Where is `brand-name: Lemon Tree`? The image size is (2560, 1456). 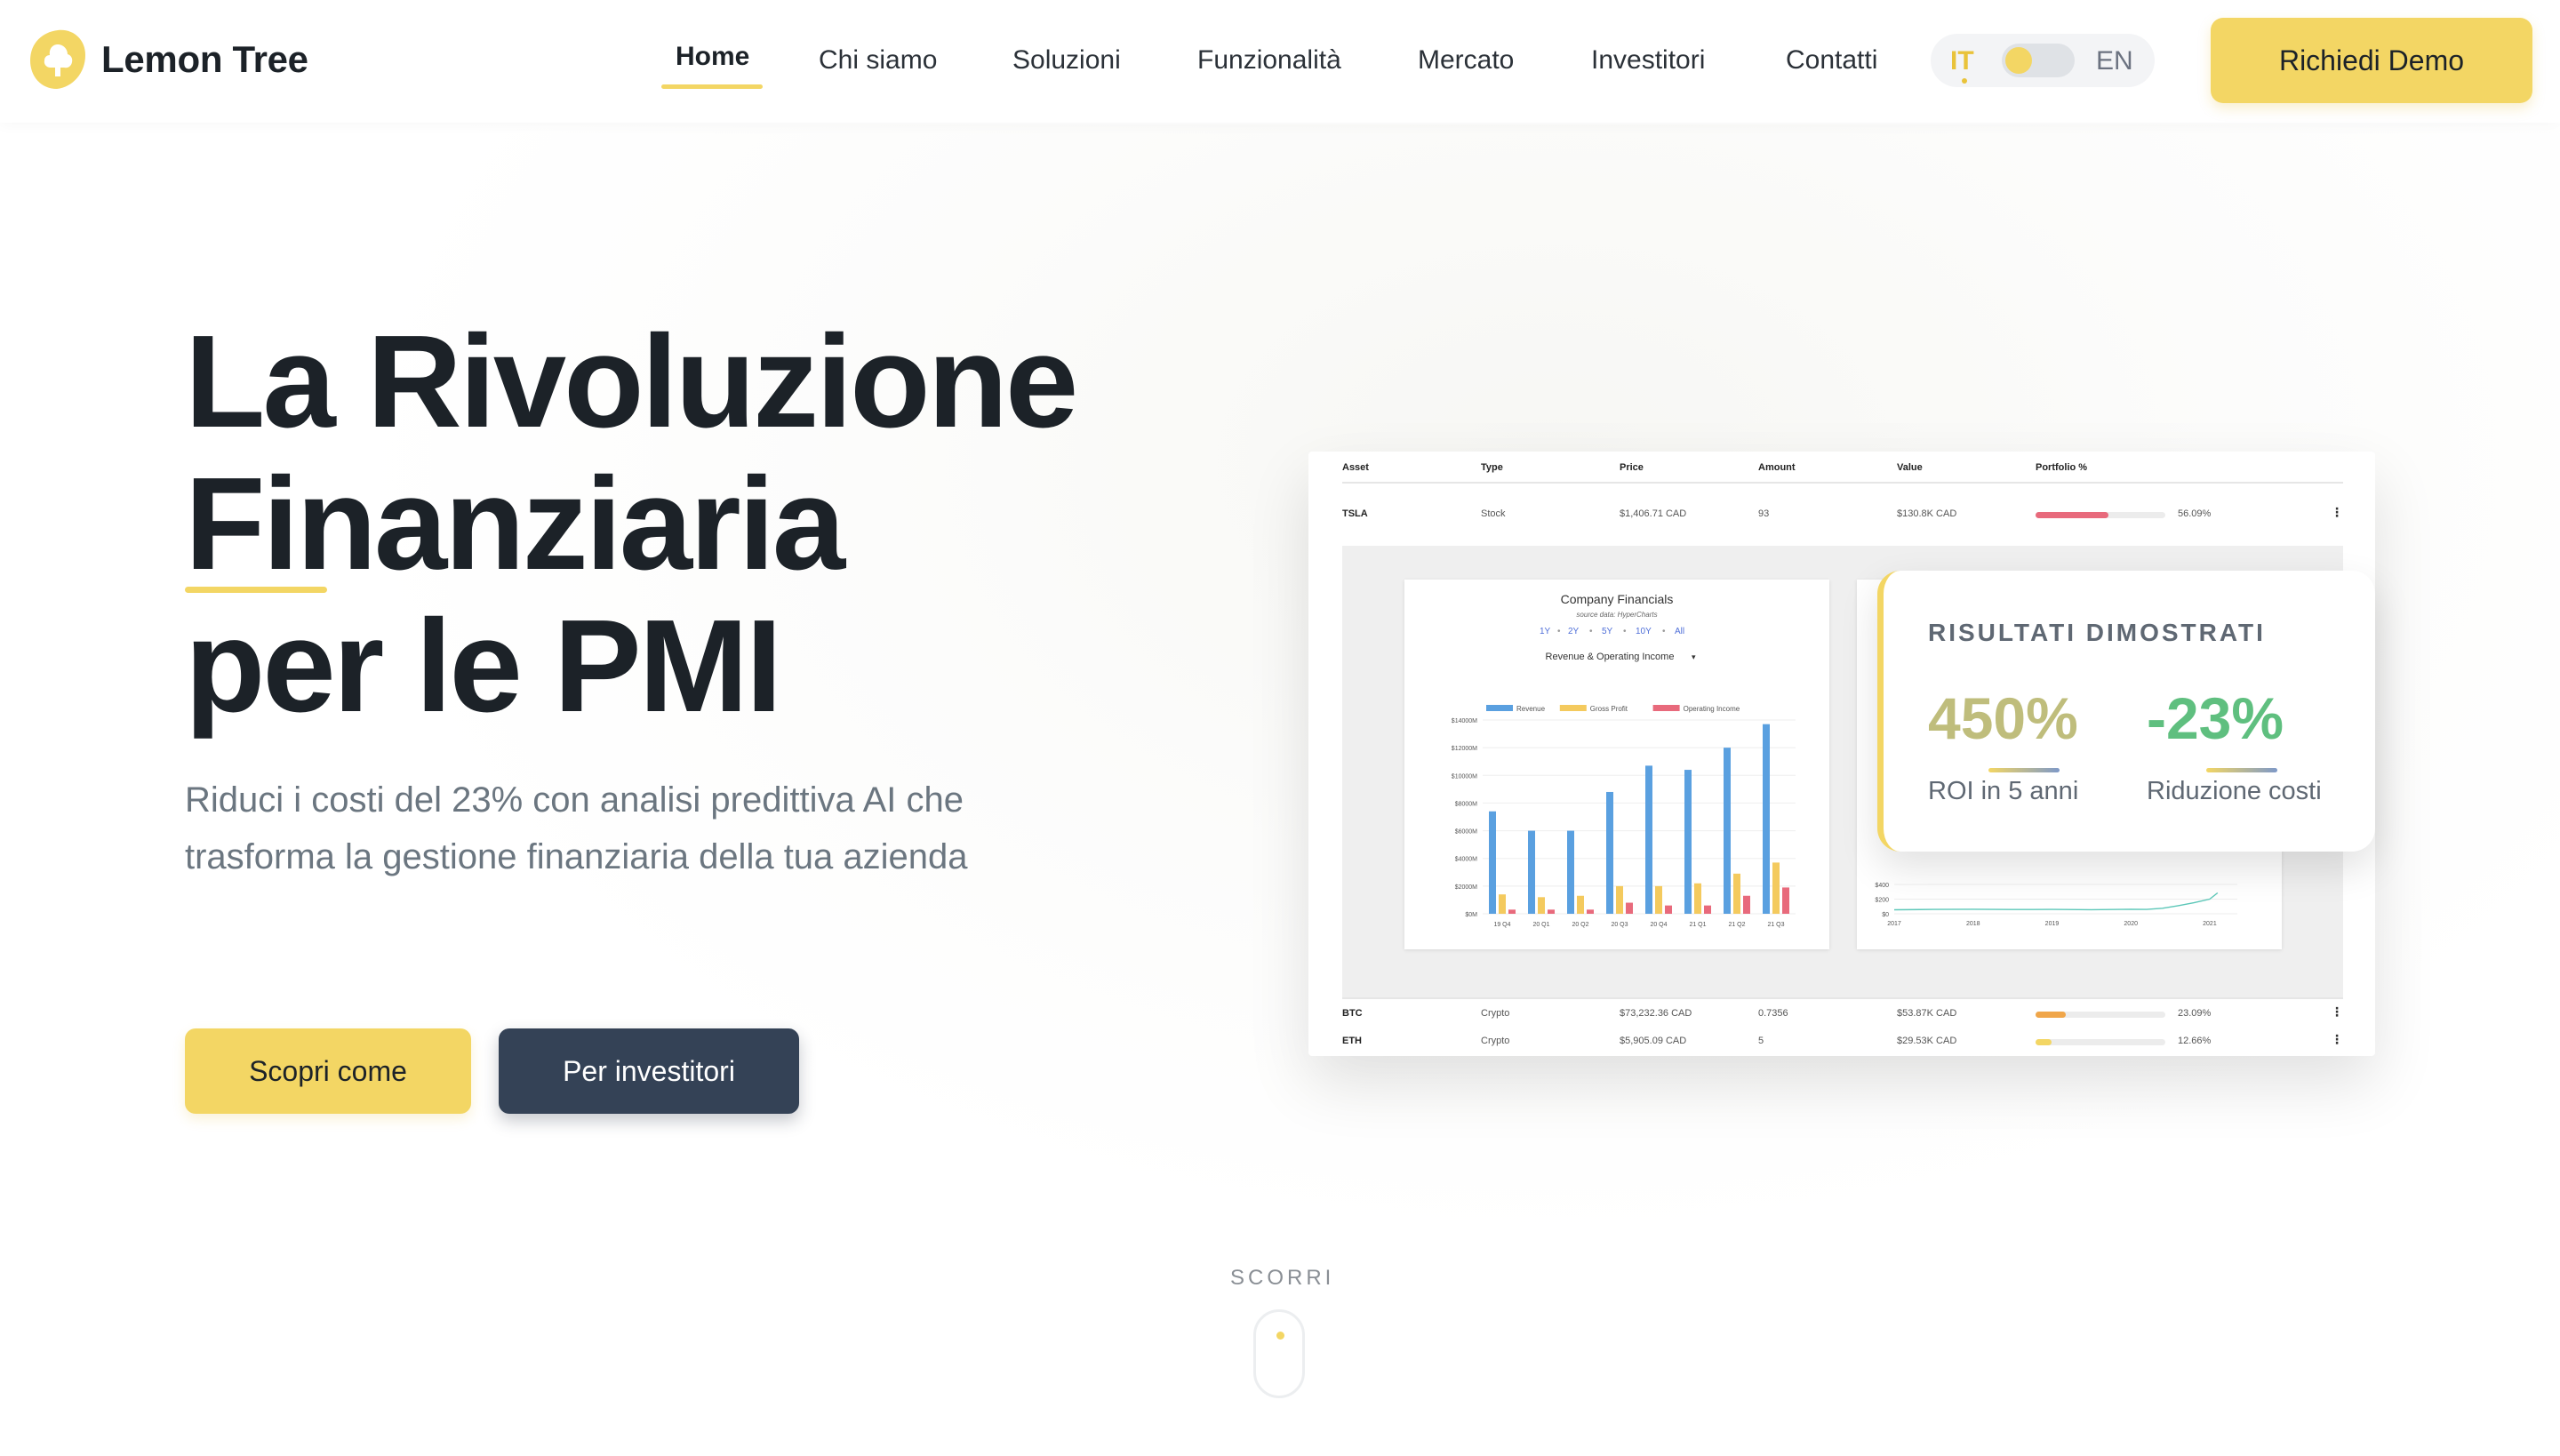
brand-name: Lemon Tree is located at coordinates (204, 59).